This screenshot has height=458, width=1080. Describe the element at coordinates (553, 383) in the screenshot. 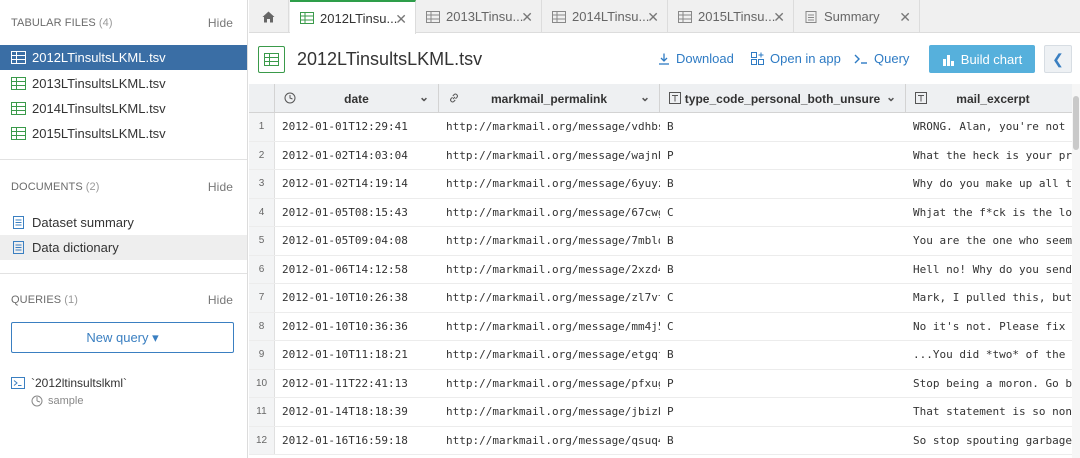

I see `cell-permalink: http://markmail.org/message/pfxugcxqx` at that location.